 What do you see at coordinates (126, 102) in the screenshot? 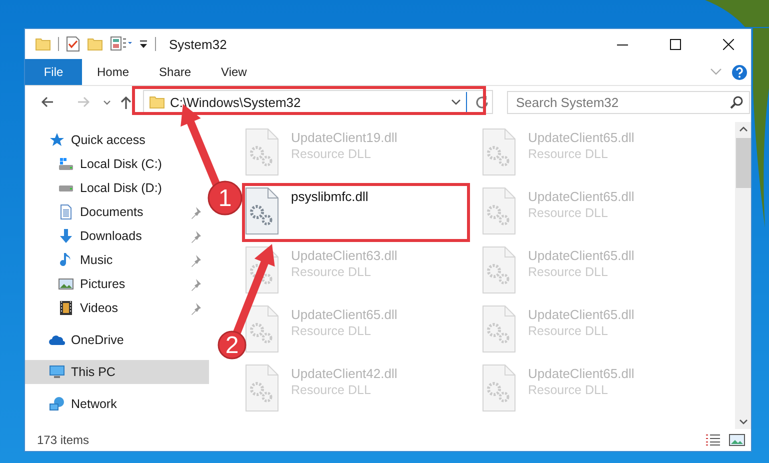
I see `up-arrow-icon` at bounding box center [126, 102].